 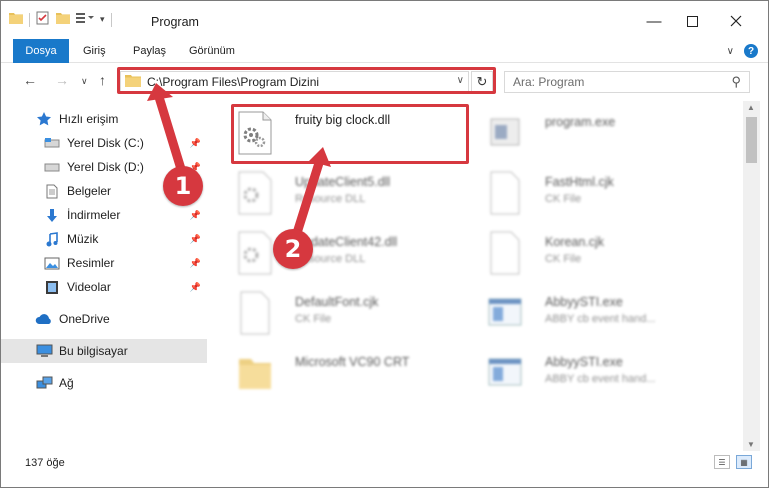 I want to click on file-item-program-exe: program.exe, so click(x=602, y=135).